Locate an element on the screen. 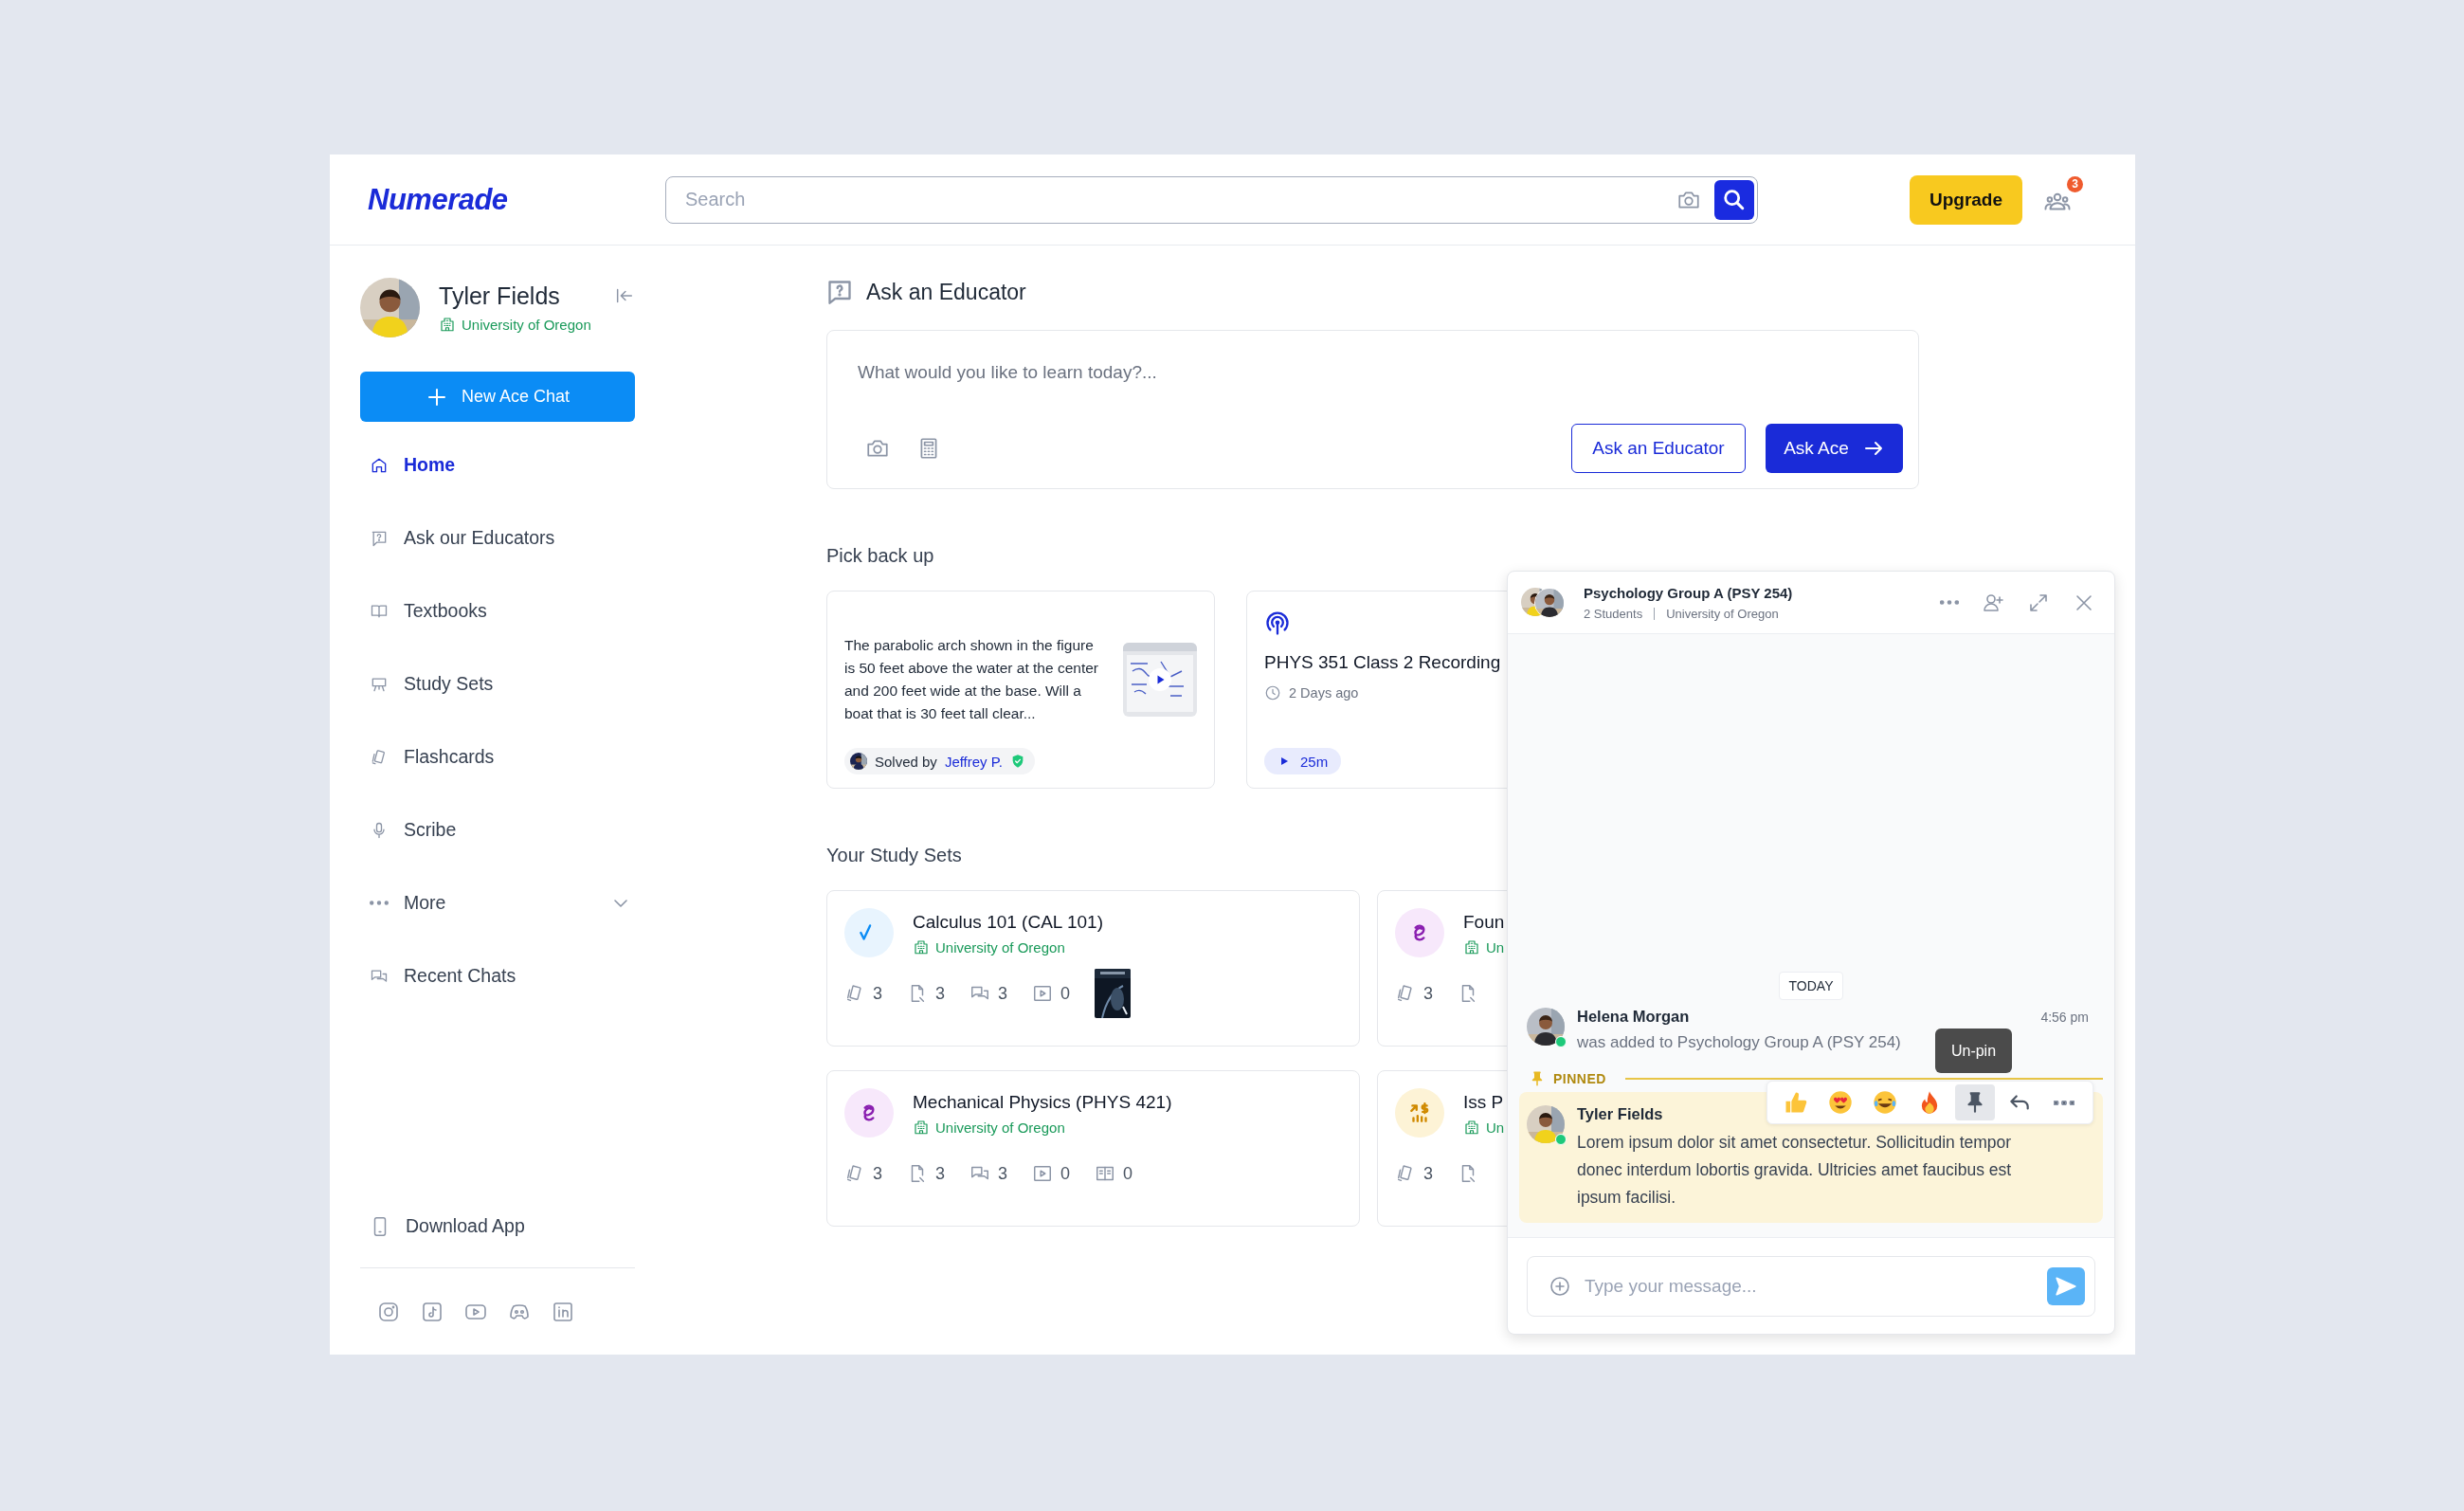  notification-badge: 3 is located at coordinates (2075, 183).